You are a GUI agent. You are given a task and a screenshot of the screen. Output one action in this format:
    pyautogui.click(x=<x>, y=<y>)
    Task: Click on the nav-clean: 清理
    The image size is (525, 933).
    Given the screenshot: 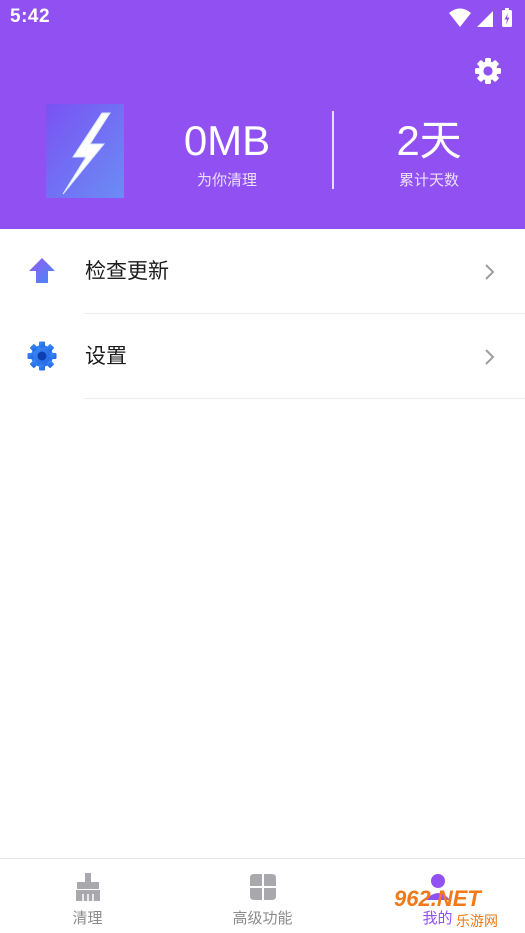 What is the action you would take?
    pyautogui.click(x=87, y=896)
    